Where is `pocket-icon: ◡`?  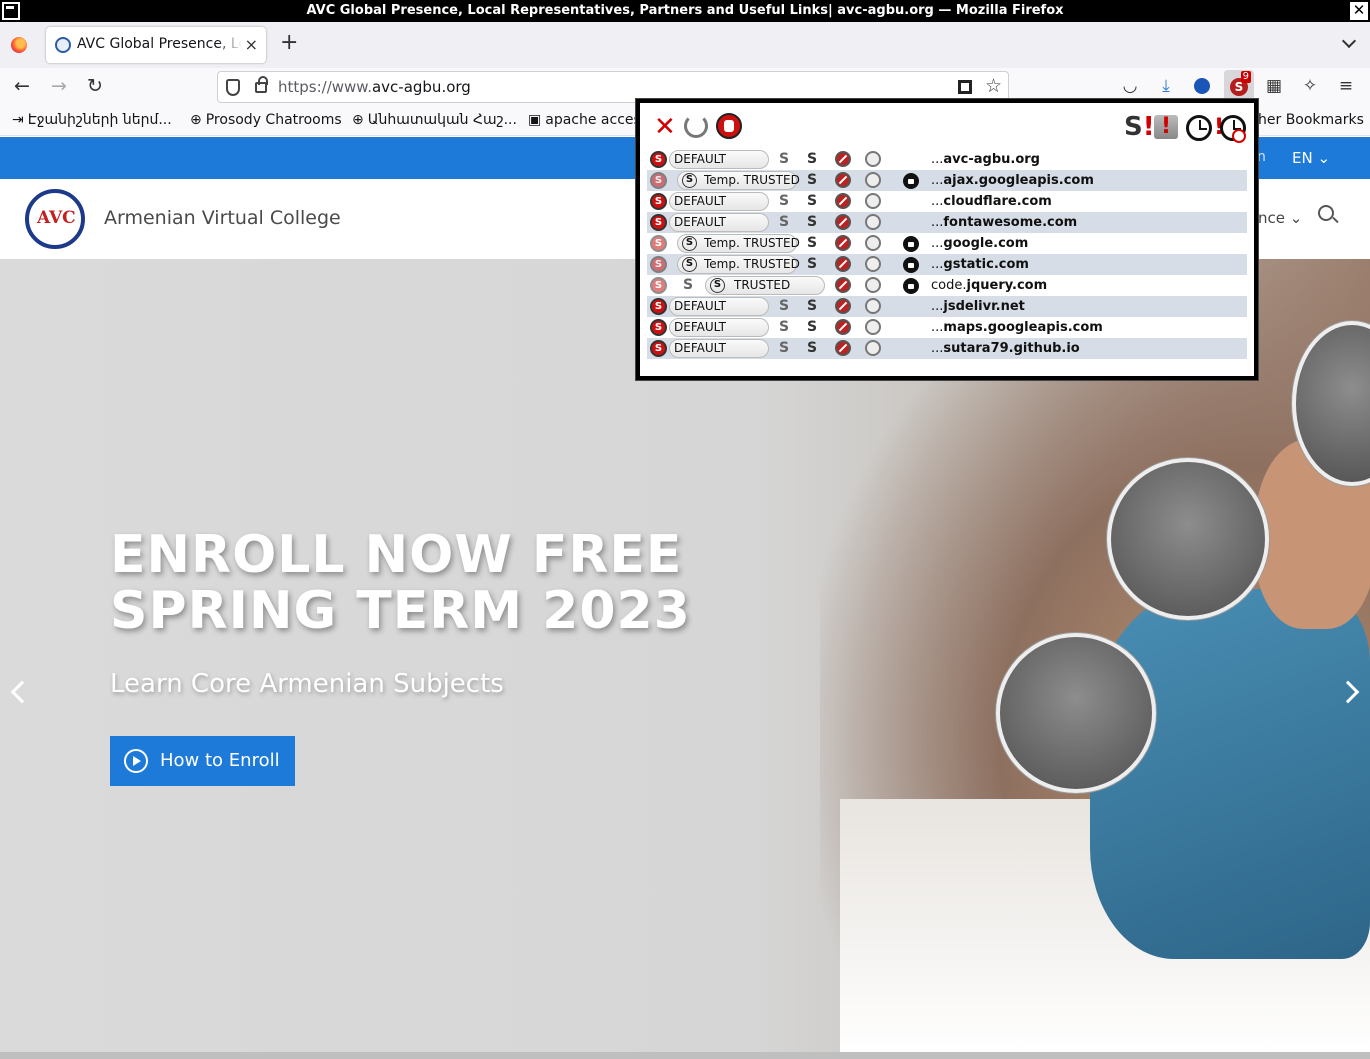
pocket-icon: ◡ is located at coordinates (1130, 86).